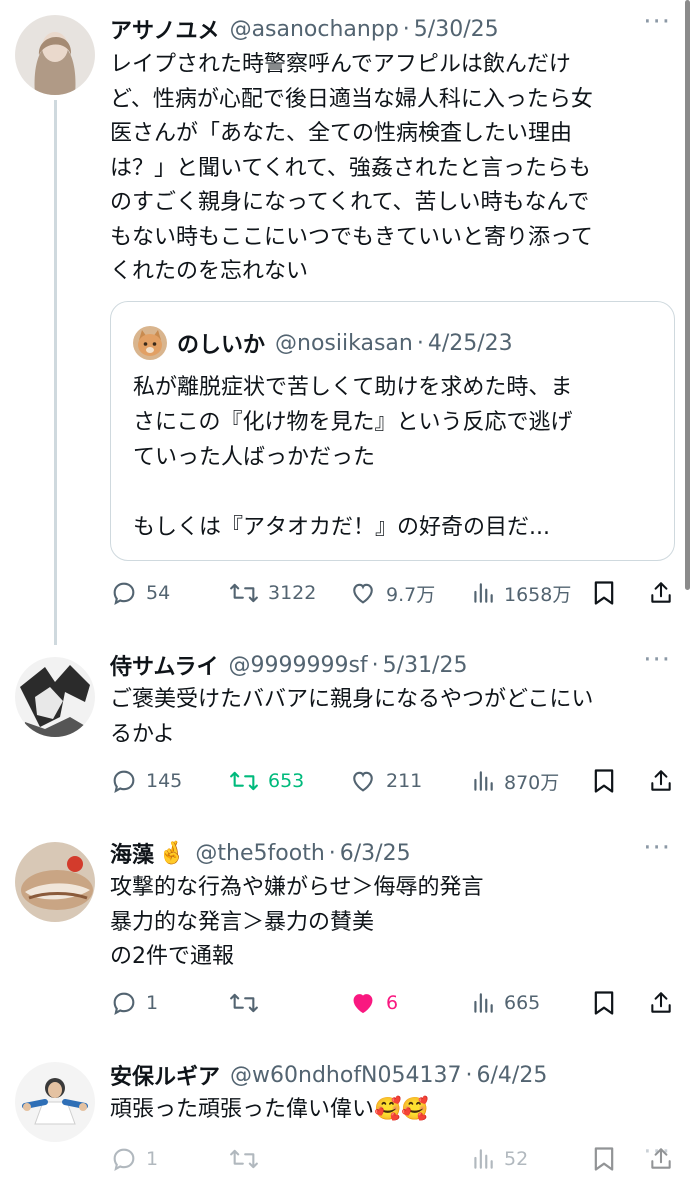  What do you see at coordinates (221, 345) in the screenshot?
I see `quoted-display-name: のしいか` at bounding box center [221, 345].